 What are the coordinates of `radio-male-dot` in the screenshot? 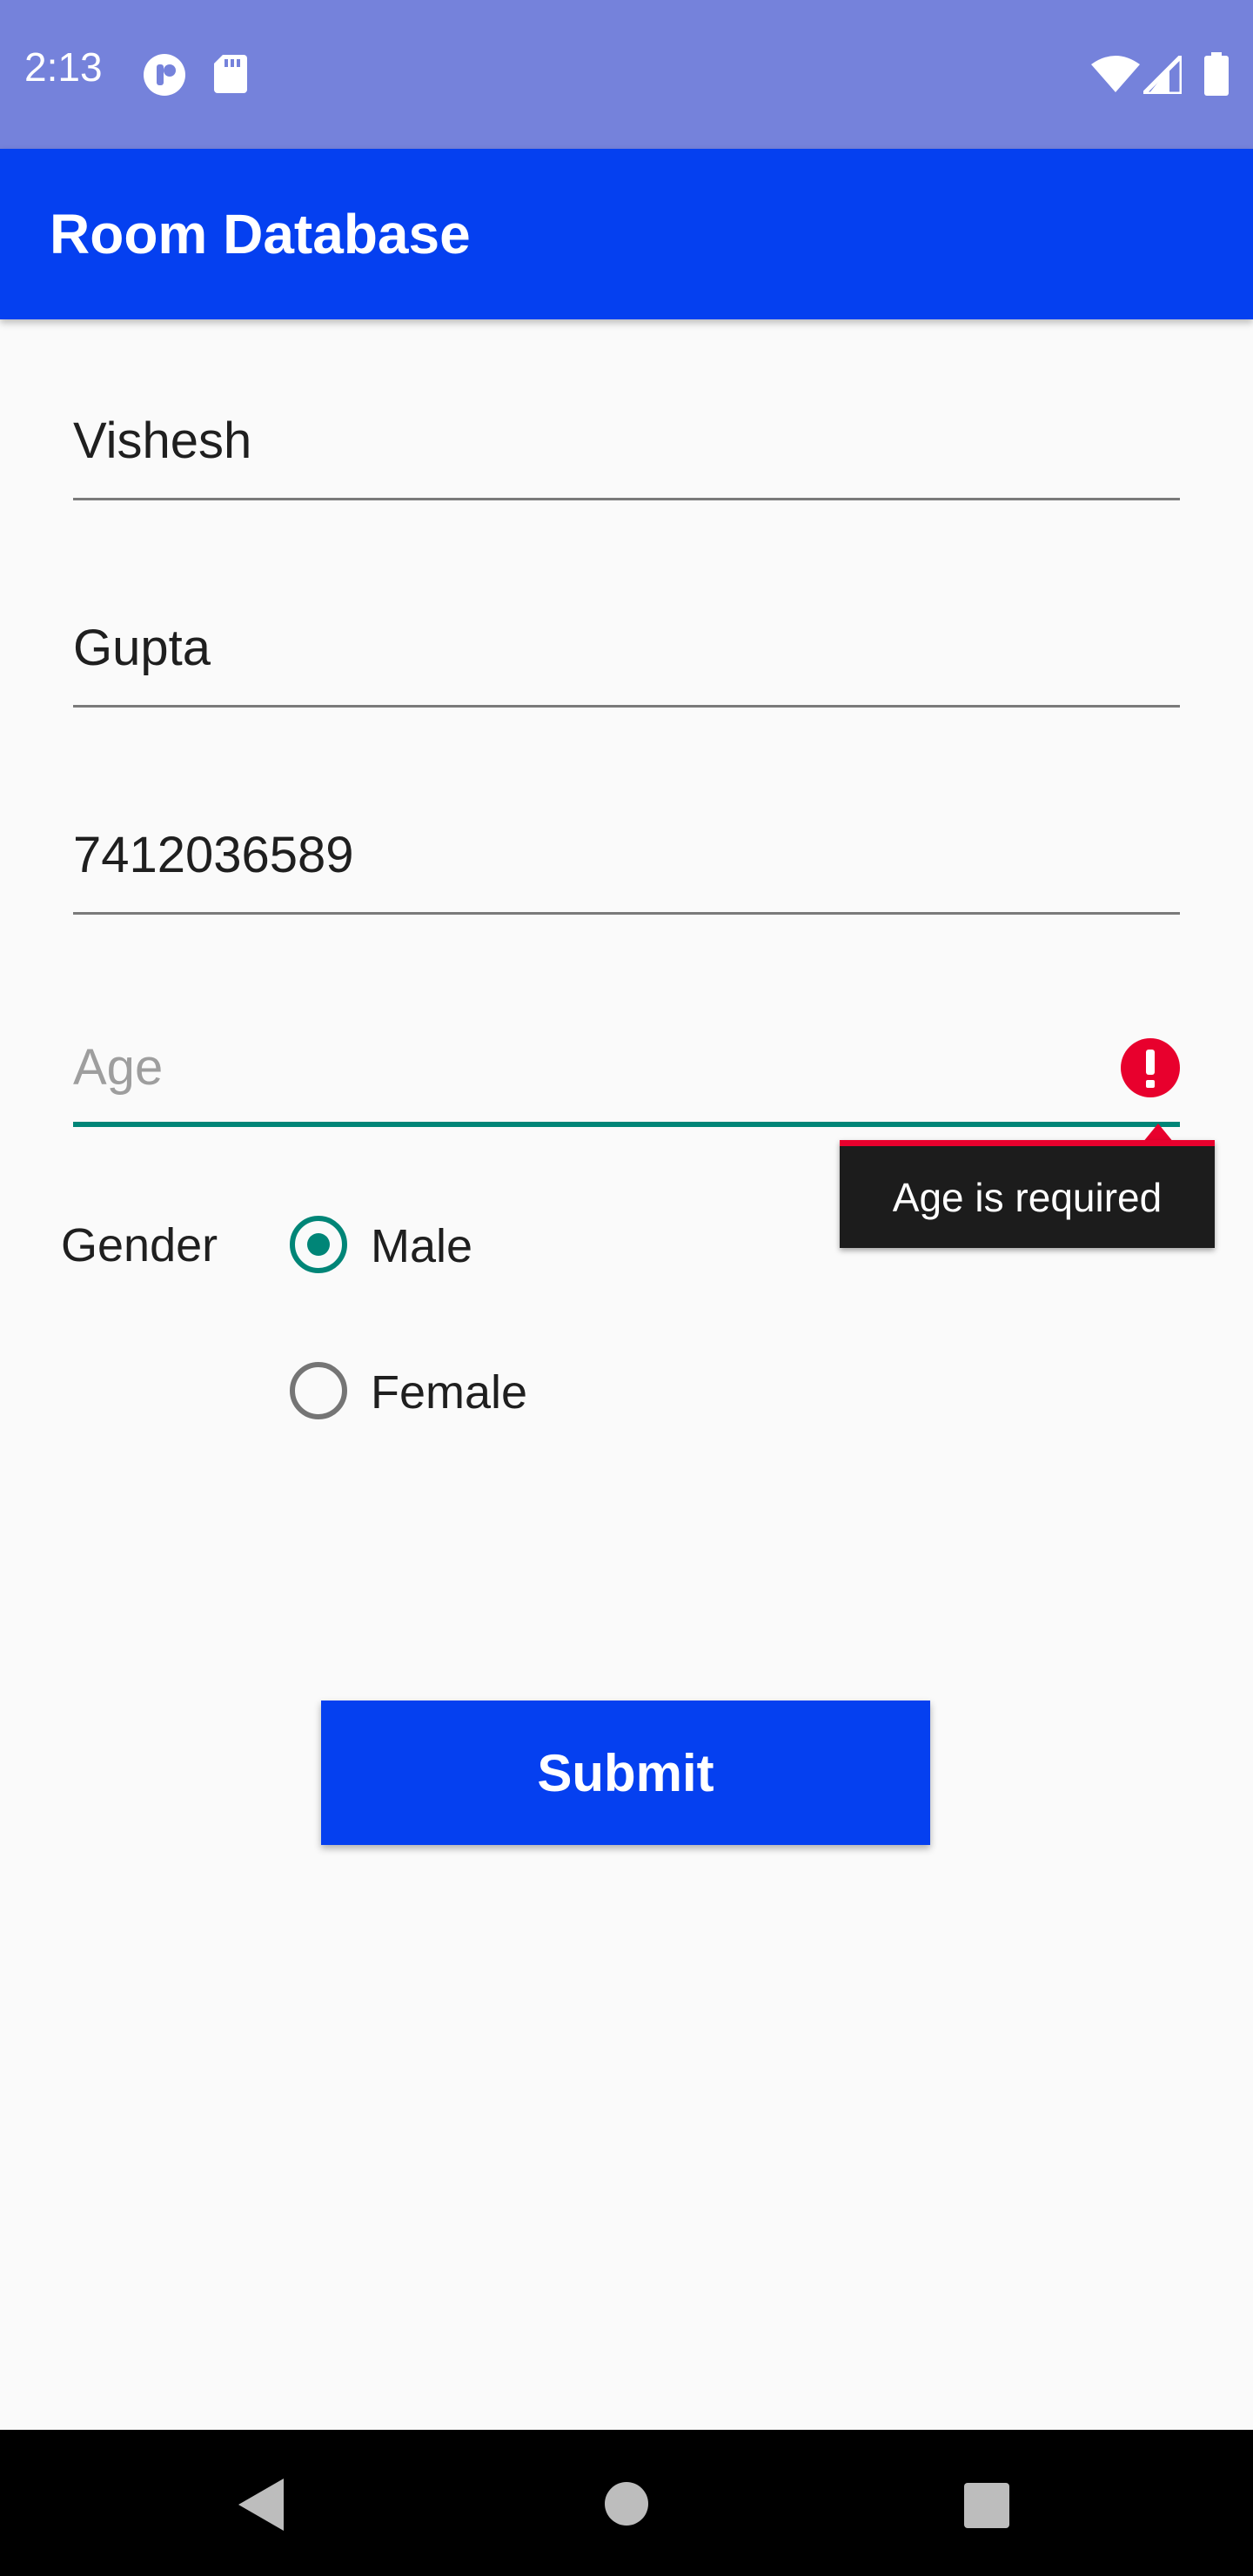 It's located at (318, 1244).